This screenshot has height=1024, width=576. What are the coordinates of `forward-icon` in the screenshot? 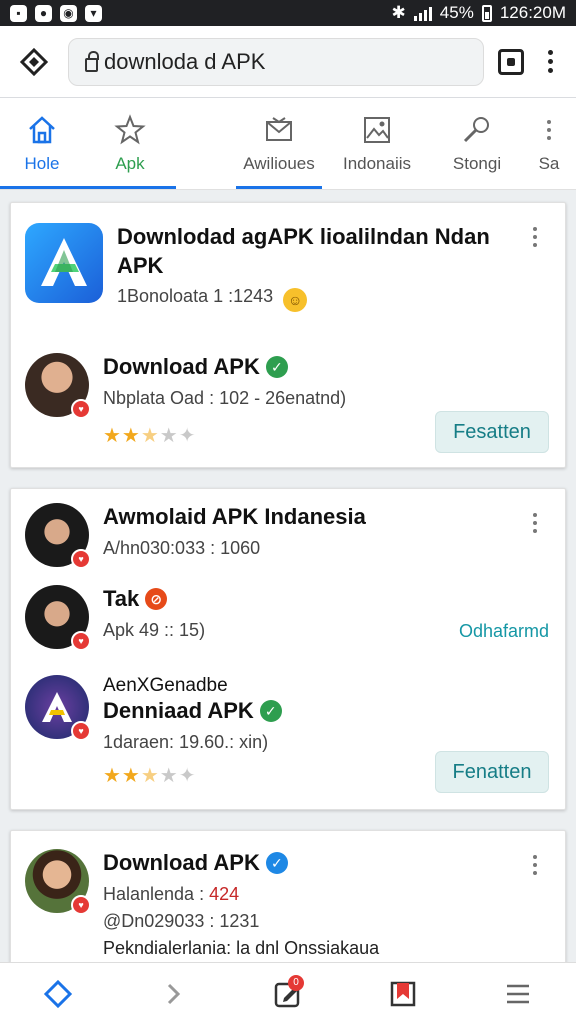 It's located at (173, 993).